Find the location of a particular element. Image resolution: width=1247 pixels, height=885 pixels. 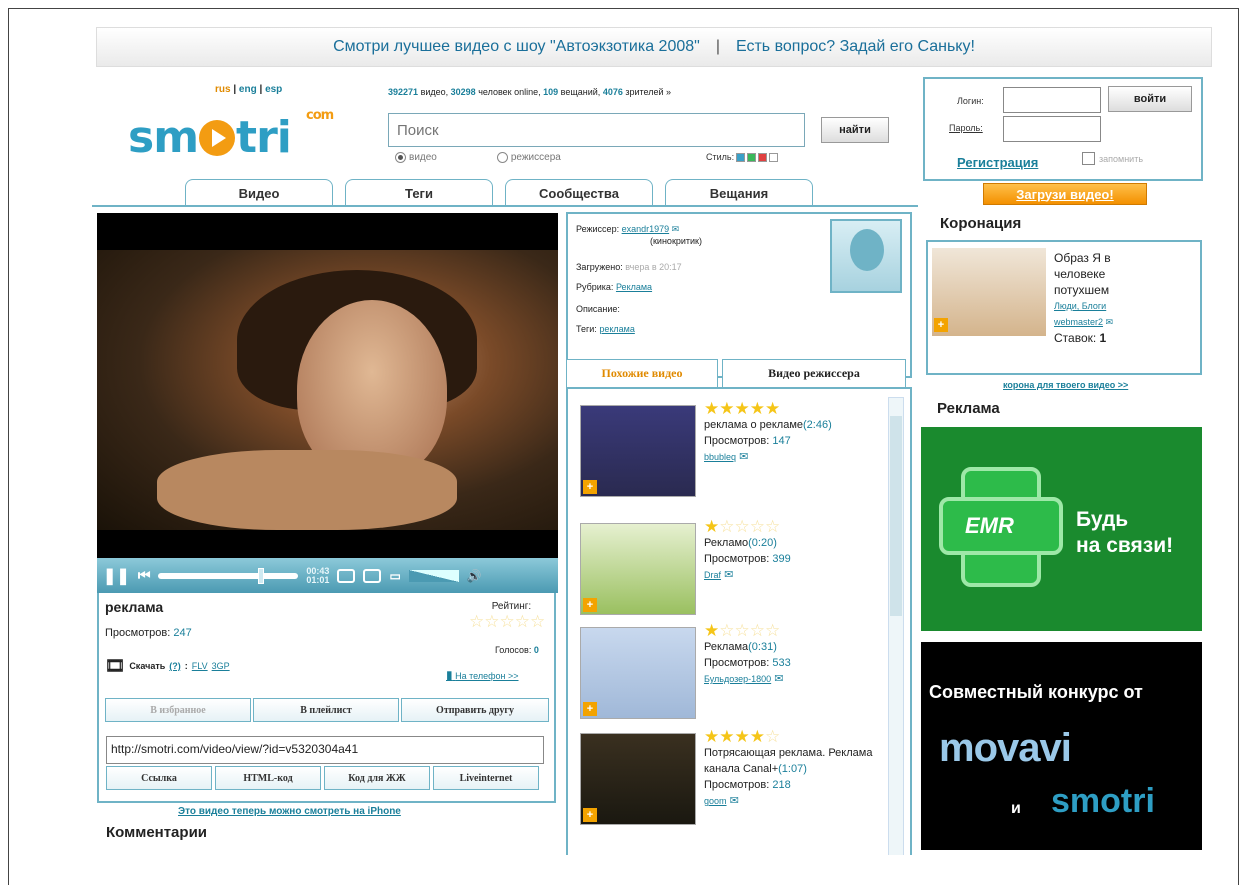

password-label: Пароль: is located at coordinates (966, 128).